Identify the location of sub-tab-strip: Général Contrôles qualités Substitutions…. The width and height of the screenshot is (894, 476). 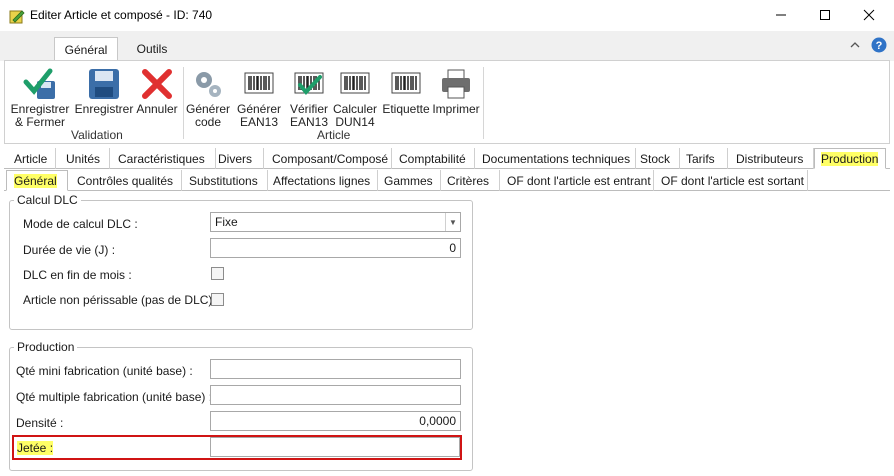
(447, 180).